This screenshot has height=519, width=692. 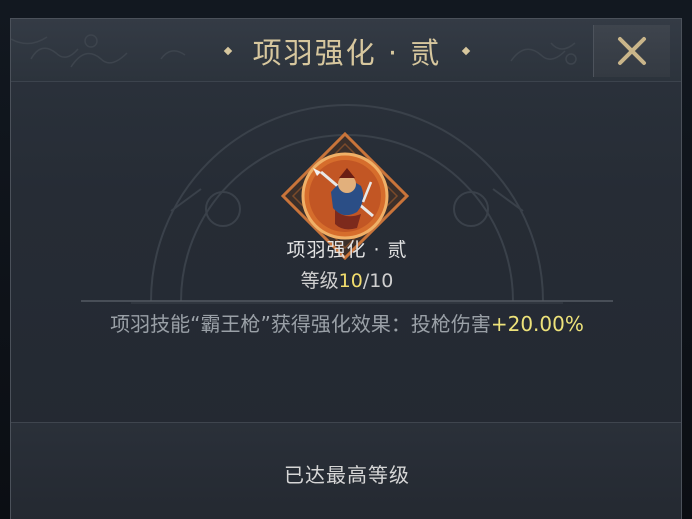 What do you see at coordinates (347, 250) in the screenshot?
I see `skill-name: 项羽强化 · 贰` at bounding box center [347, 250].